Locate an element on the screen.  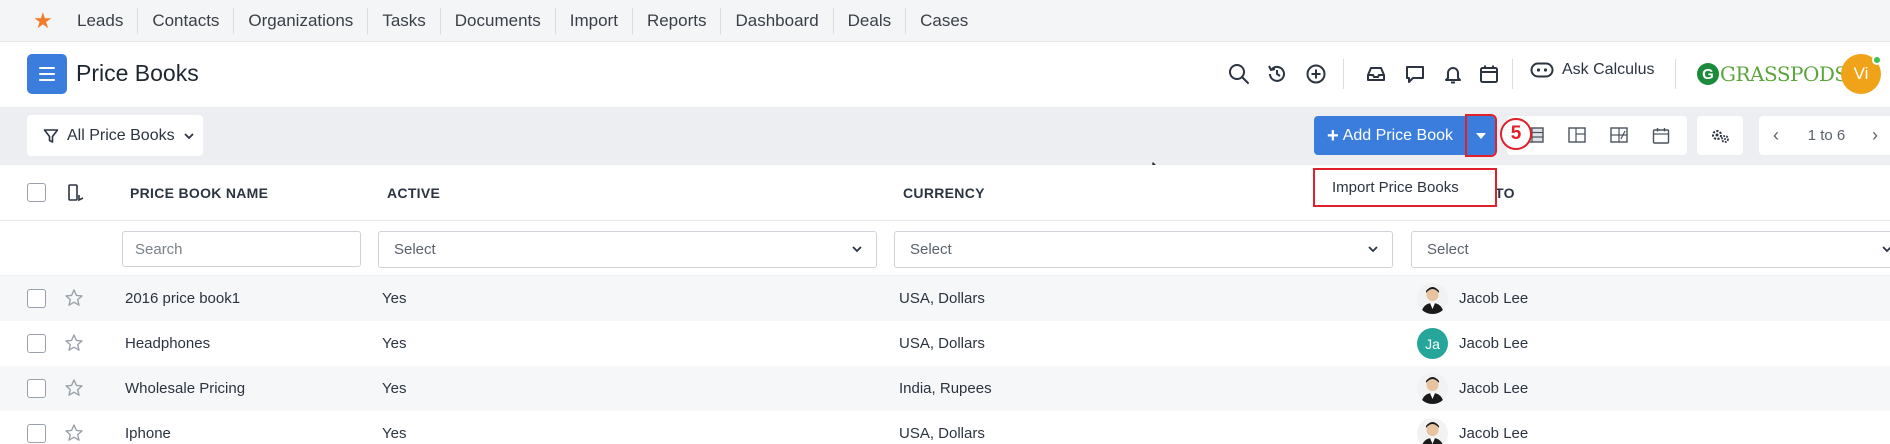
company-logo: G GRASSPODS is located at coordinates (1772, 74).